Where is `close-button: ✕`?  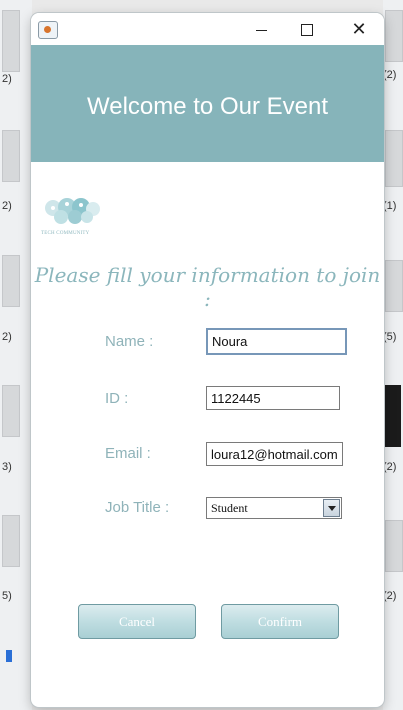 close-button: ✕ is located at coordinates (359, 29).